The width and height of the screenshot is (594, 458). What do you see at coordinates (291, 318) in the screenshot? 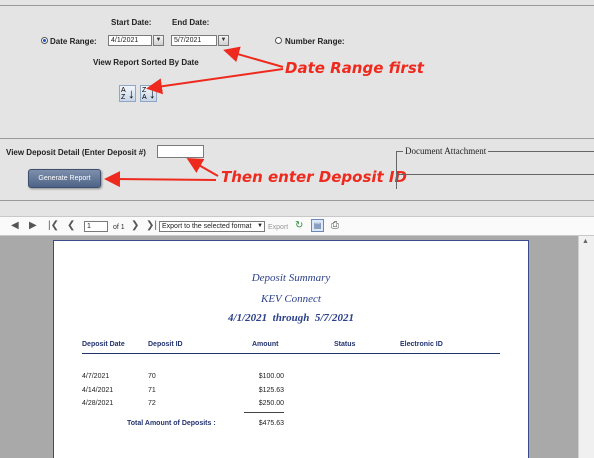
I see `report-date-range: 4/1/2021 through 5/7/2021` at bounding box center [291, 318].